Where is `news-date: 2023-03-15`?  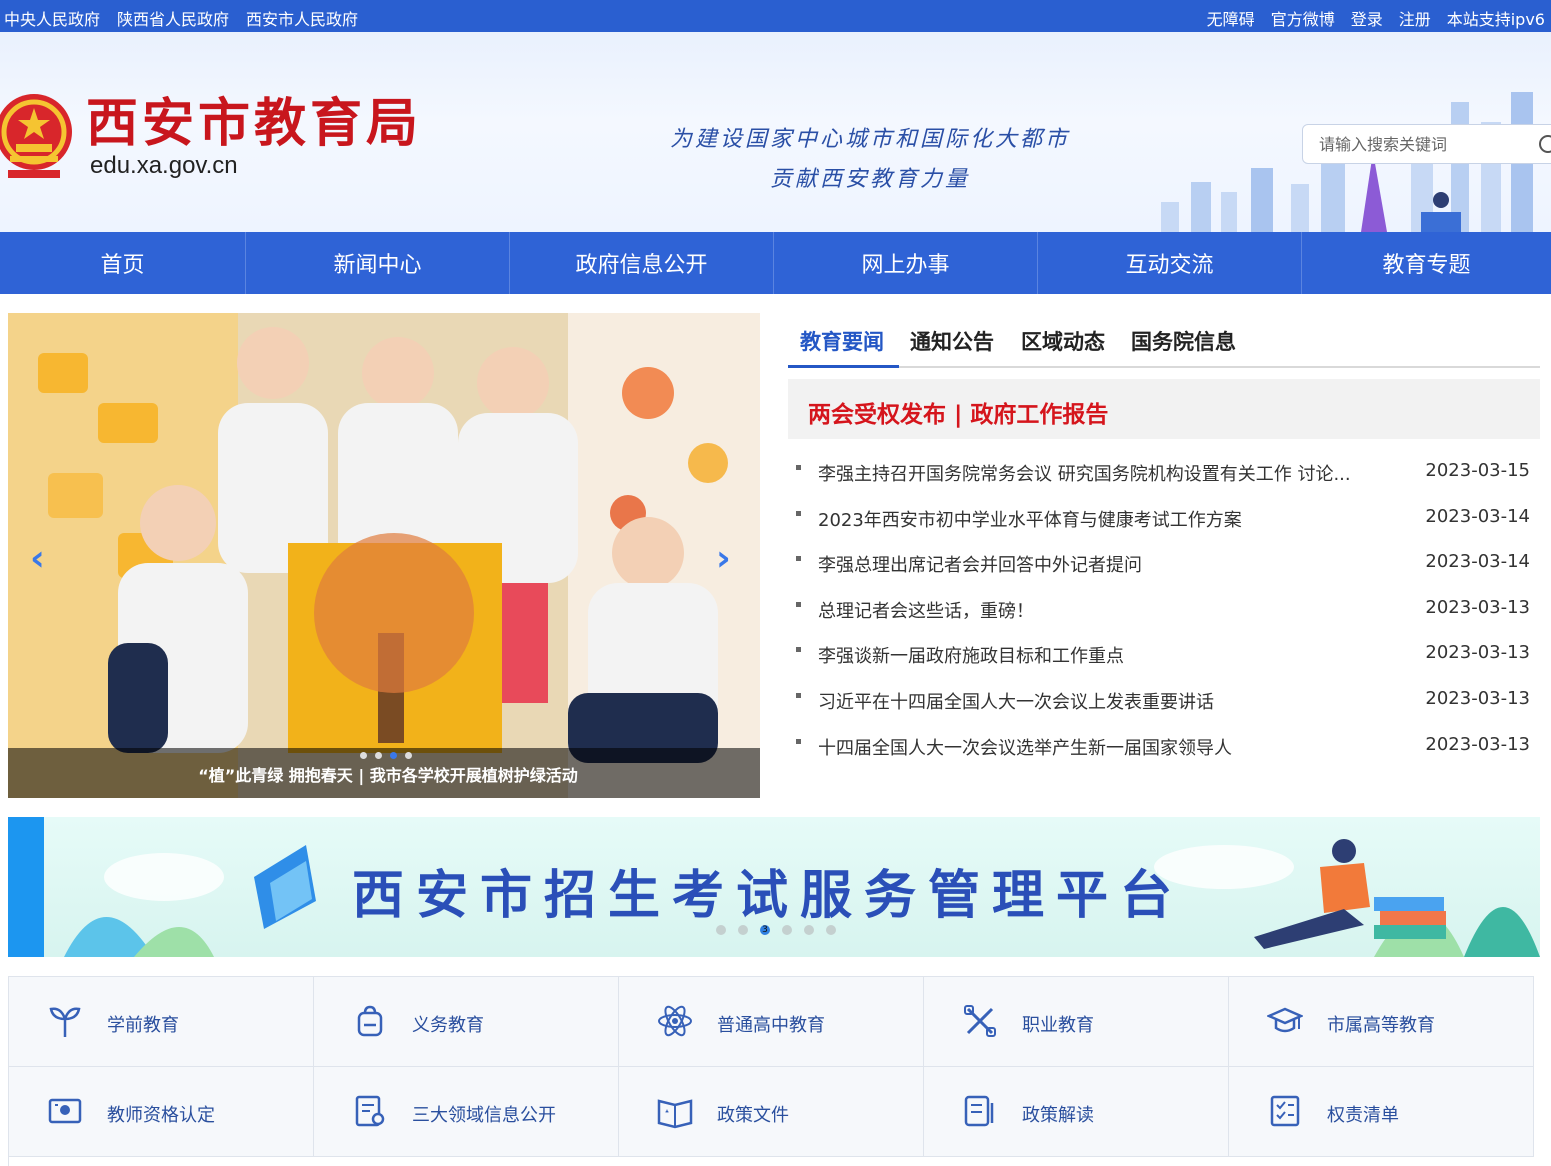 news-date: 2023-03-15 is located at coordinates (1477, 470).